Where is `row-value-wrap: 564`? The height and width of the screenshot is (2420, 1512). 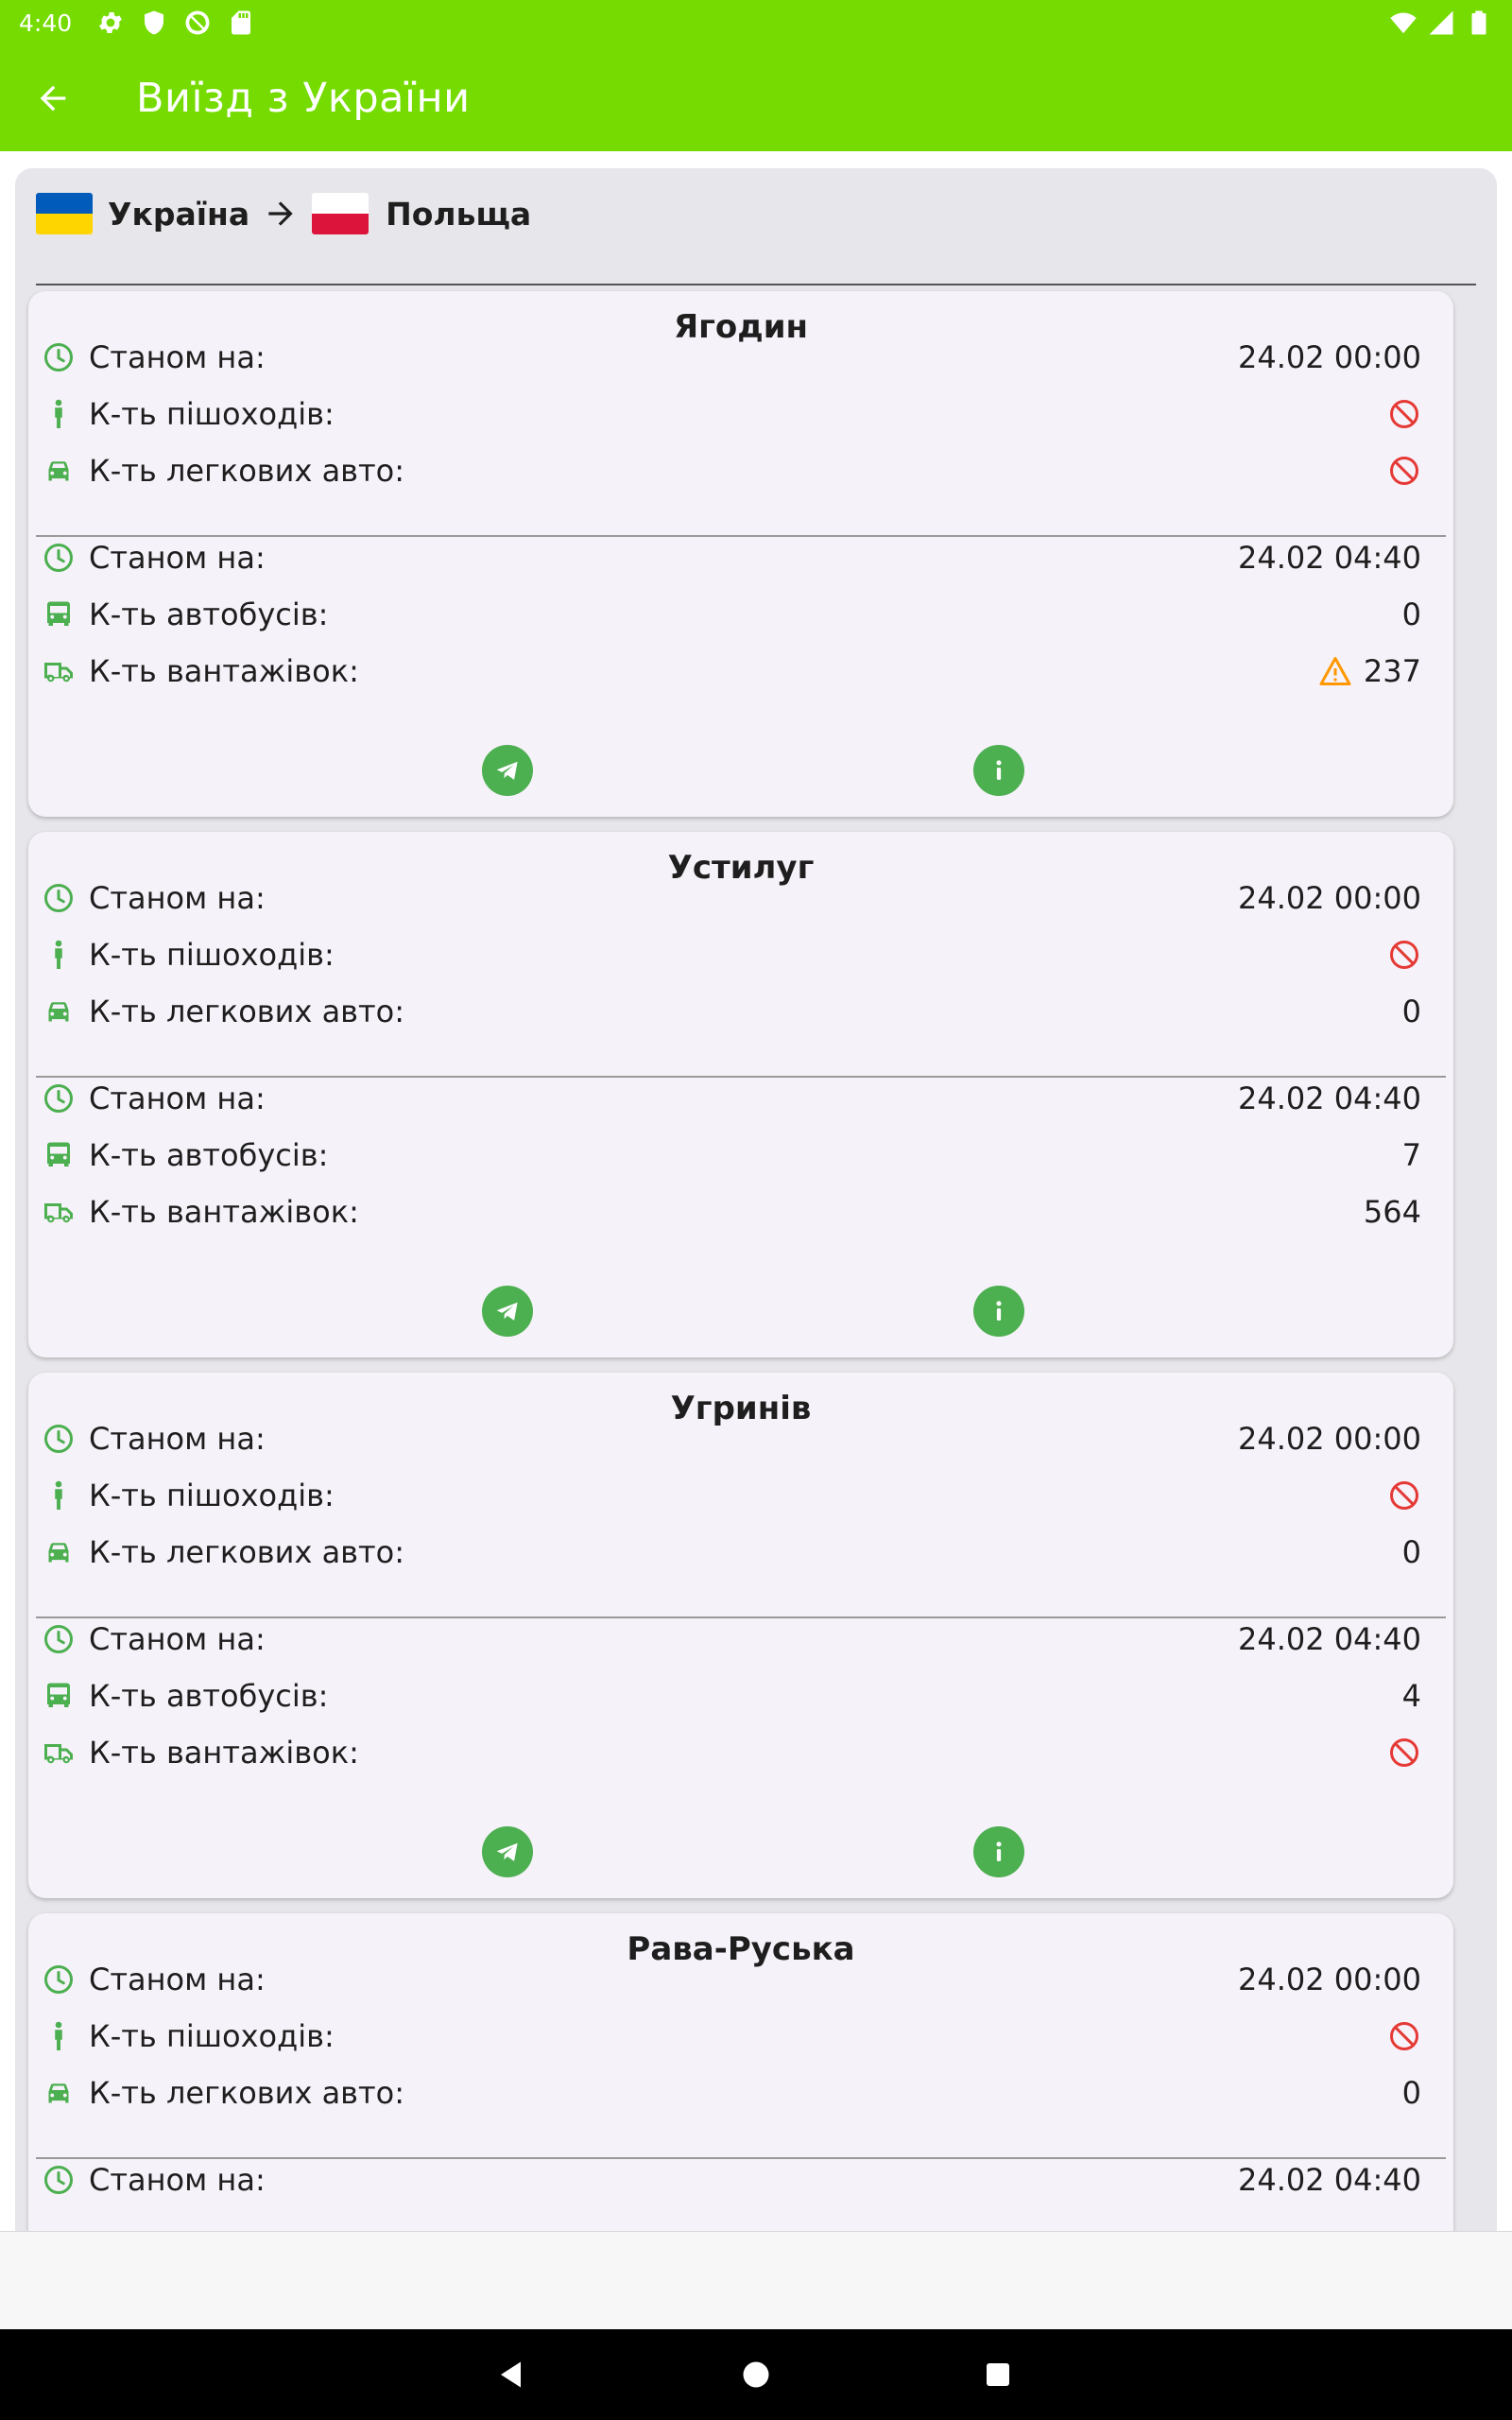 row-value-wrap: 564 is located at coordinates (1392, 1212).